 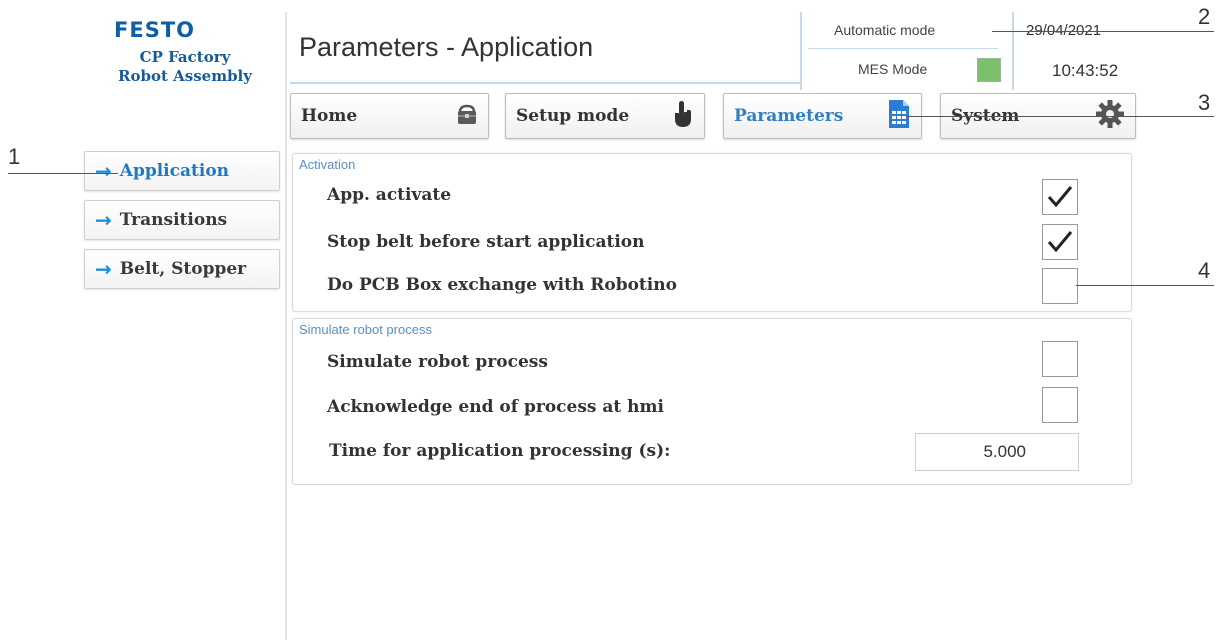 I want to click on hand-pointer-icon, so click(x=683, y=116).